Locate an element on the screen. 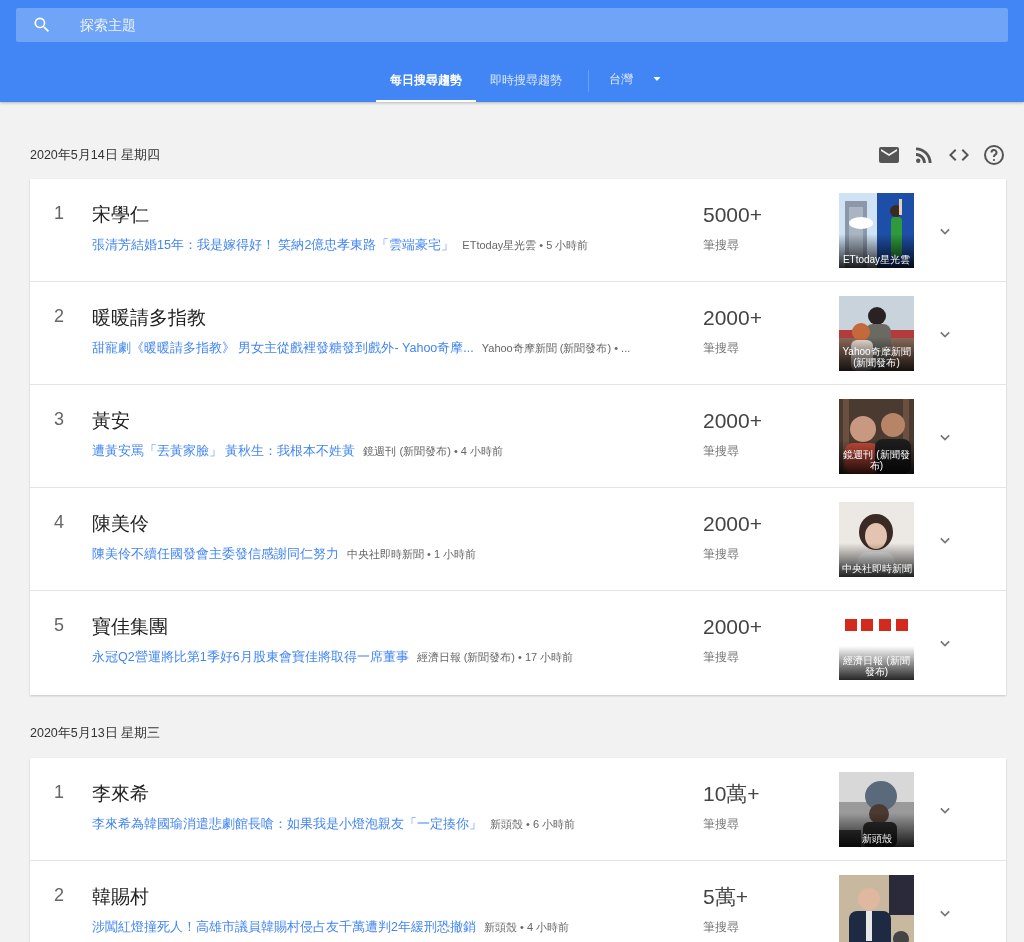  help-icon is located at coordinates (994, 155).